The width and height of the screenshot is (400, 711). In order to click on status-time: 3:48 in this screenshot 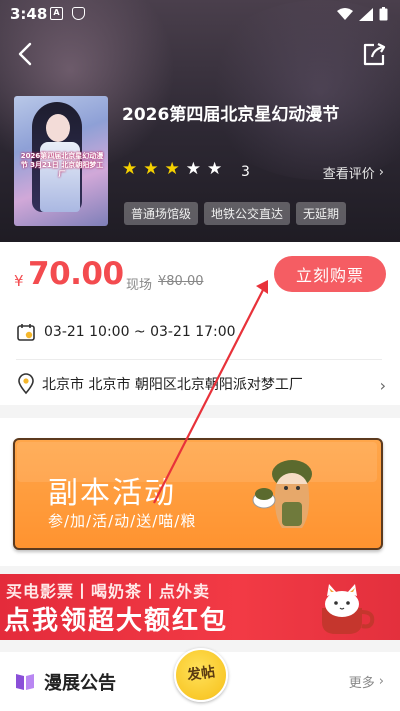, I will do `click(29, 14)`.